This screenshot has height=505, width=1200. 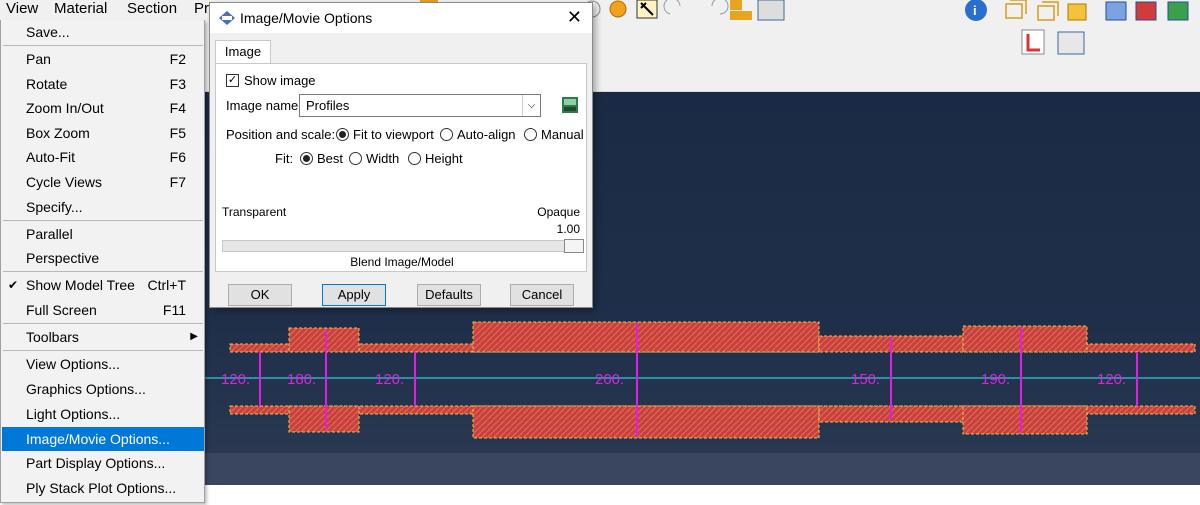 I want to click on menu-bar: View Material Section Pr, so click(x=105, y=10).